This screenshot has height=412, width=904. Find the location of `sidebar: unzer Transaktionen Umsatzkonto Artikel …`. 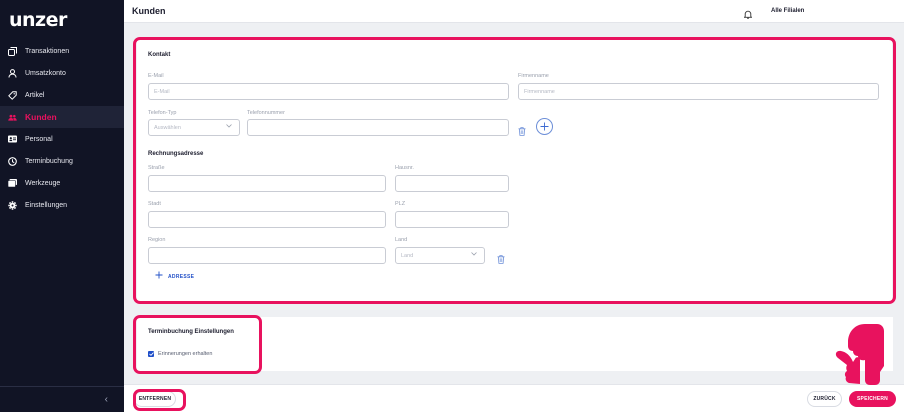

sidebar: unzer Transaktionen Umsatzkonto Artikel … is located at coordinates (62, 206).